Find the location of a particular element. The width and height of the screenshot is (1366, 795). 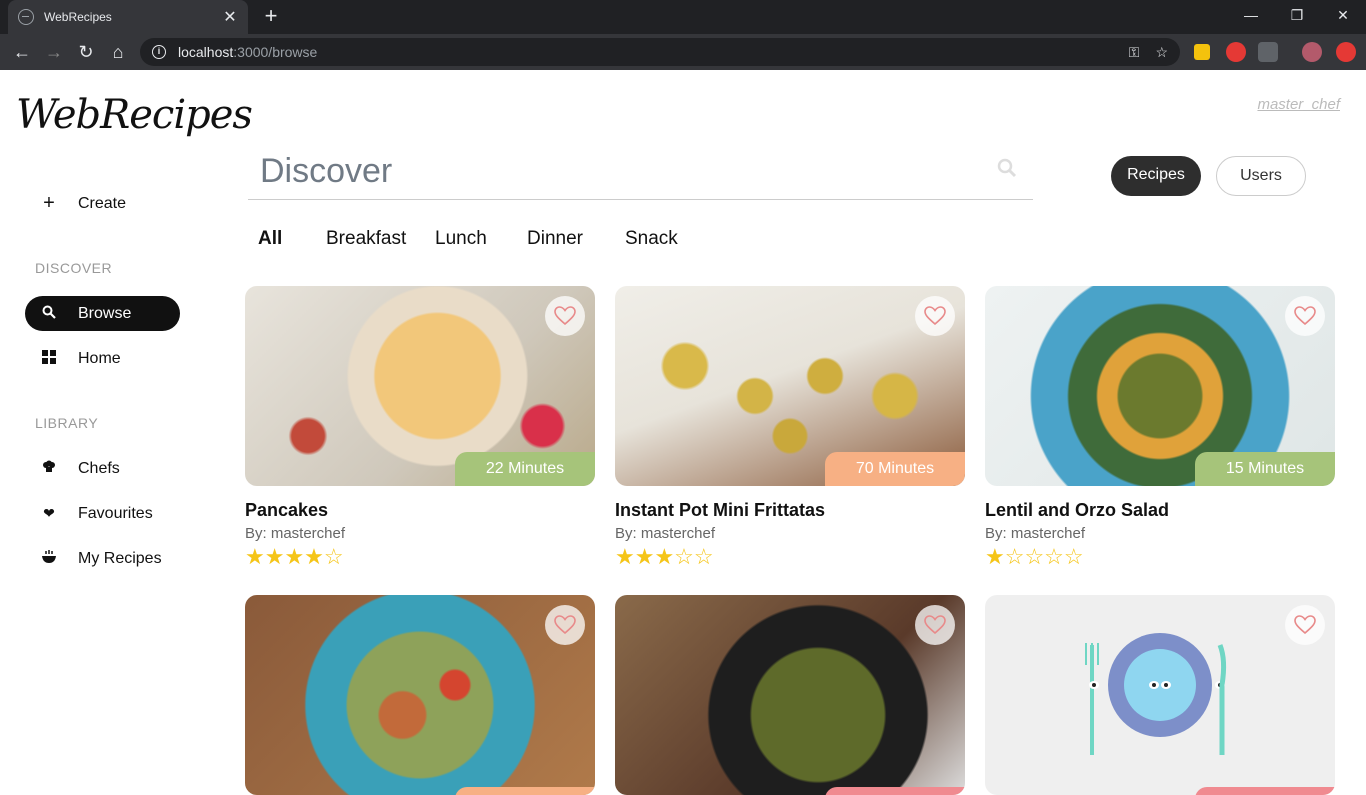

new-tab-button: + is located at coordinates (271, 17).